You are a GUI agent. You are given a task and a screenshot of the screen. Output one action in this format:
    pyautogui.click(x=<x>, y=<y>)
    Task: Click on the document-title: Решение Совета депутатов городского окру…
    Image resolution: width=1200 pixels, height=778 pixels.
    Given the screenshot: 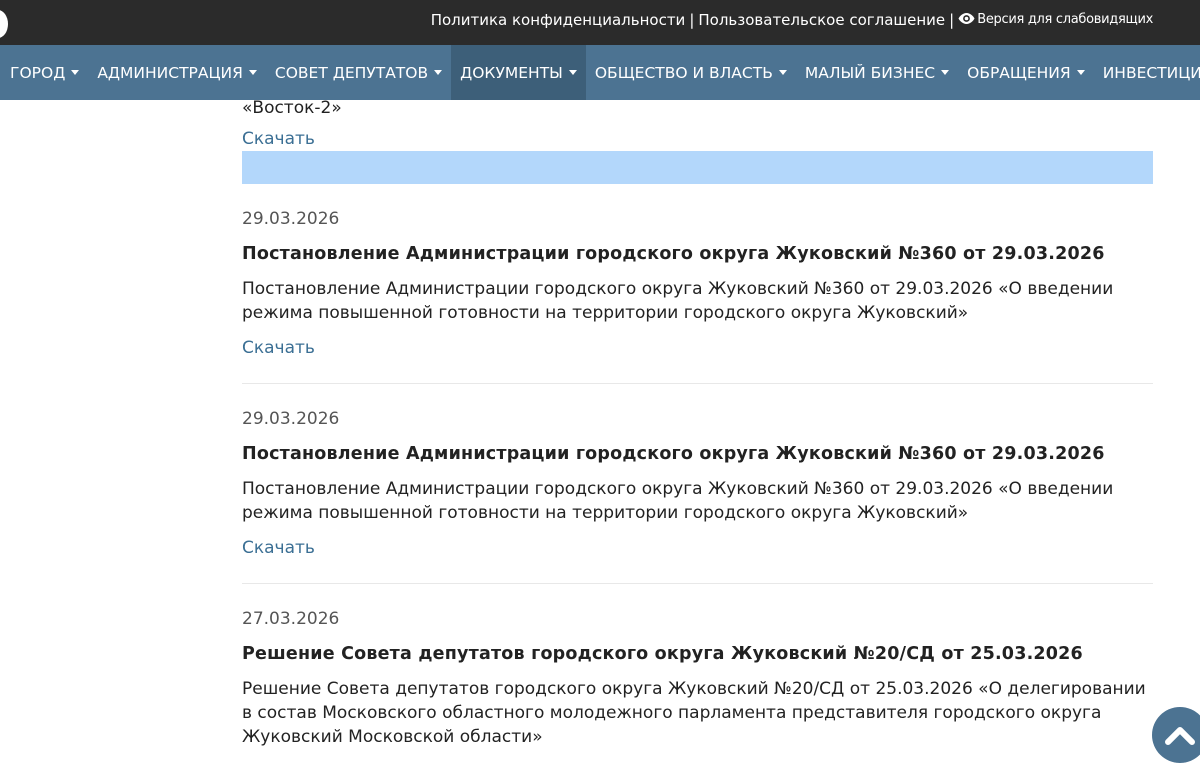 What is the action you would take?
    pyautogui.click(x=697, y=654)
    